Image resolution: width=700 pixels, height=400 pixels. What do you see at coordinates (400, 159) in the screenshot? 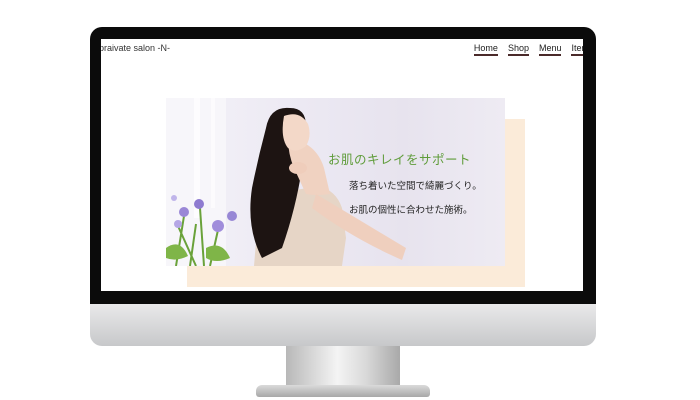
I see `hero-title: お肌のキレイをサポート` at bounding box center [400, 159].